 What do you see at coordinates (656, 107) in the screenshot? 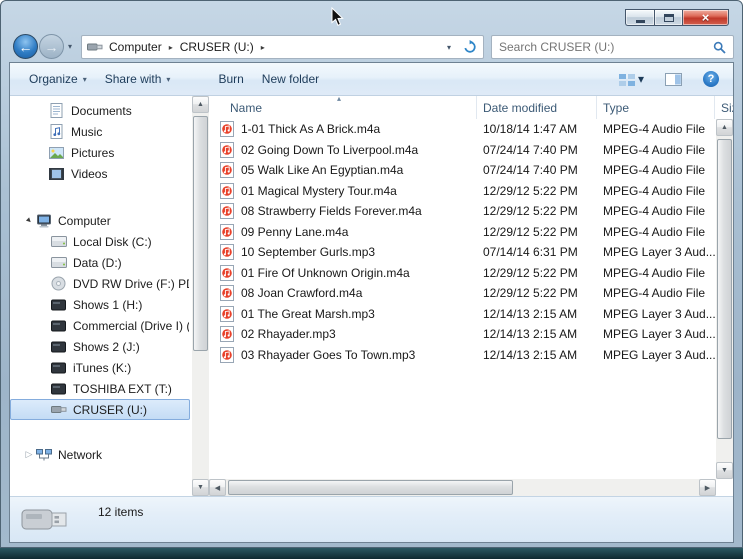
I see `column-header-type: Type` at bounding box center [656, 107].